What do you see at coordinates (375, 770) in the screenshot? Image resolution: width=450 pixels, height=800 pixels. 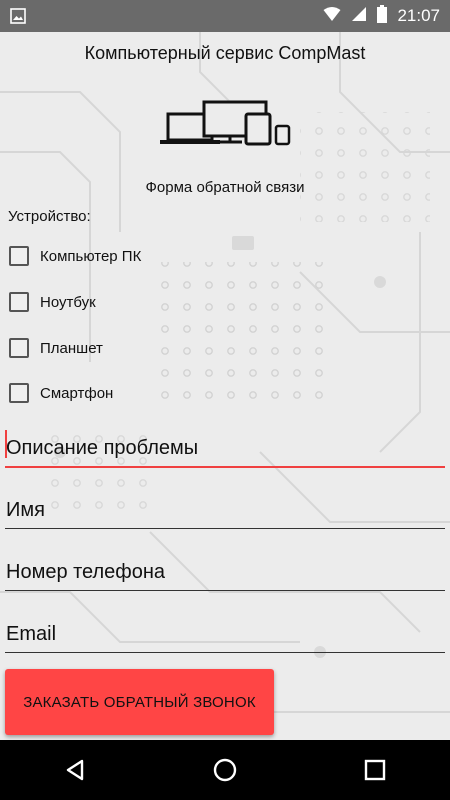 I see `recents-icon` at bounding box center [375, 770].